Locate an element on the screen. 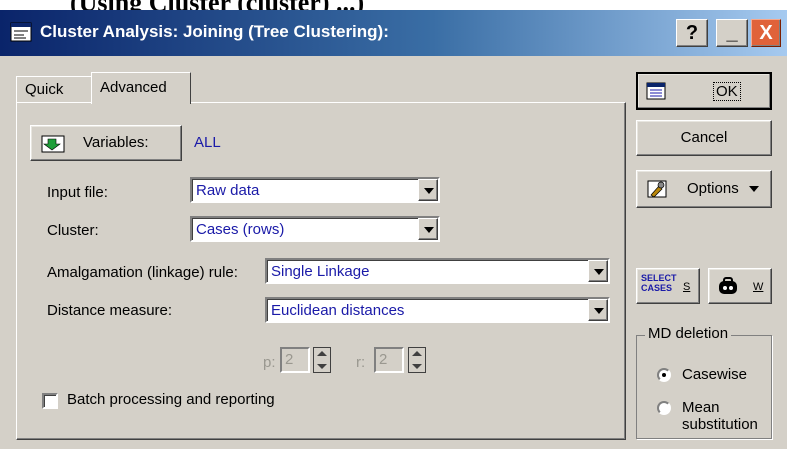 This screenshot has width=787, height=449. amalgamation-select: Single Linkage is located at coordinates (437, 271).